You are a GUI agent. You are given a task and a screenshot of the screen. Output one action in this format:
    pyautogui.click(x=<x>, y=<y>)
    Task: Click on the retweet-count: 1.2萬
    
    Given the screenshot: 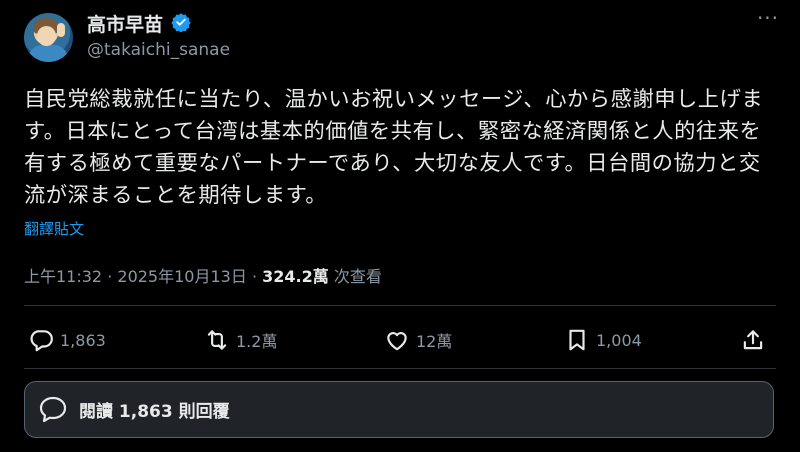 What is the action you would take?
    pyautogui.click(x=257, y=341)
    